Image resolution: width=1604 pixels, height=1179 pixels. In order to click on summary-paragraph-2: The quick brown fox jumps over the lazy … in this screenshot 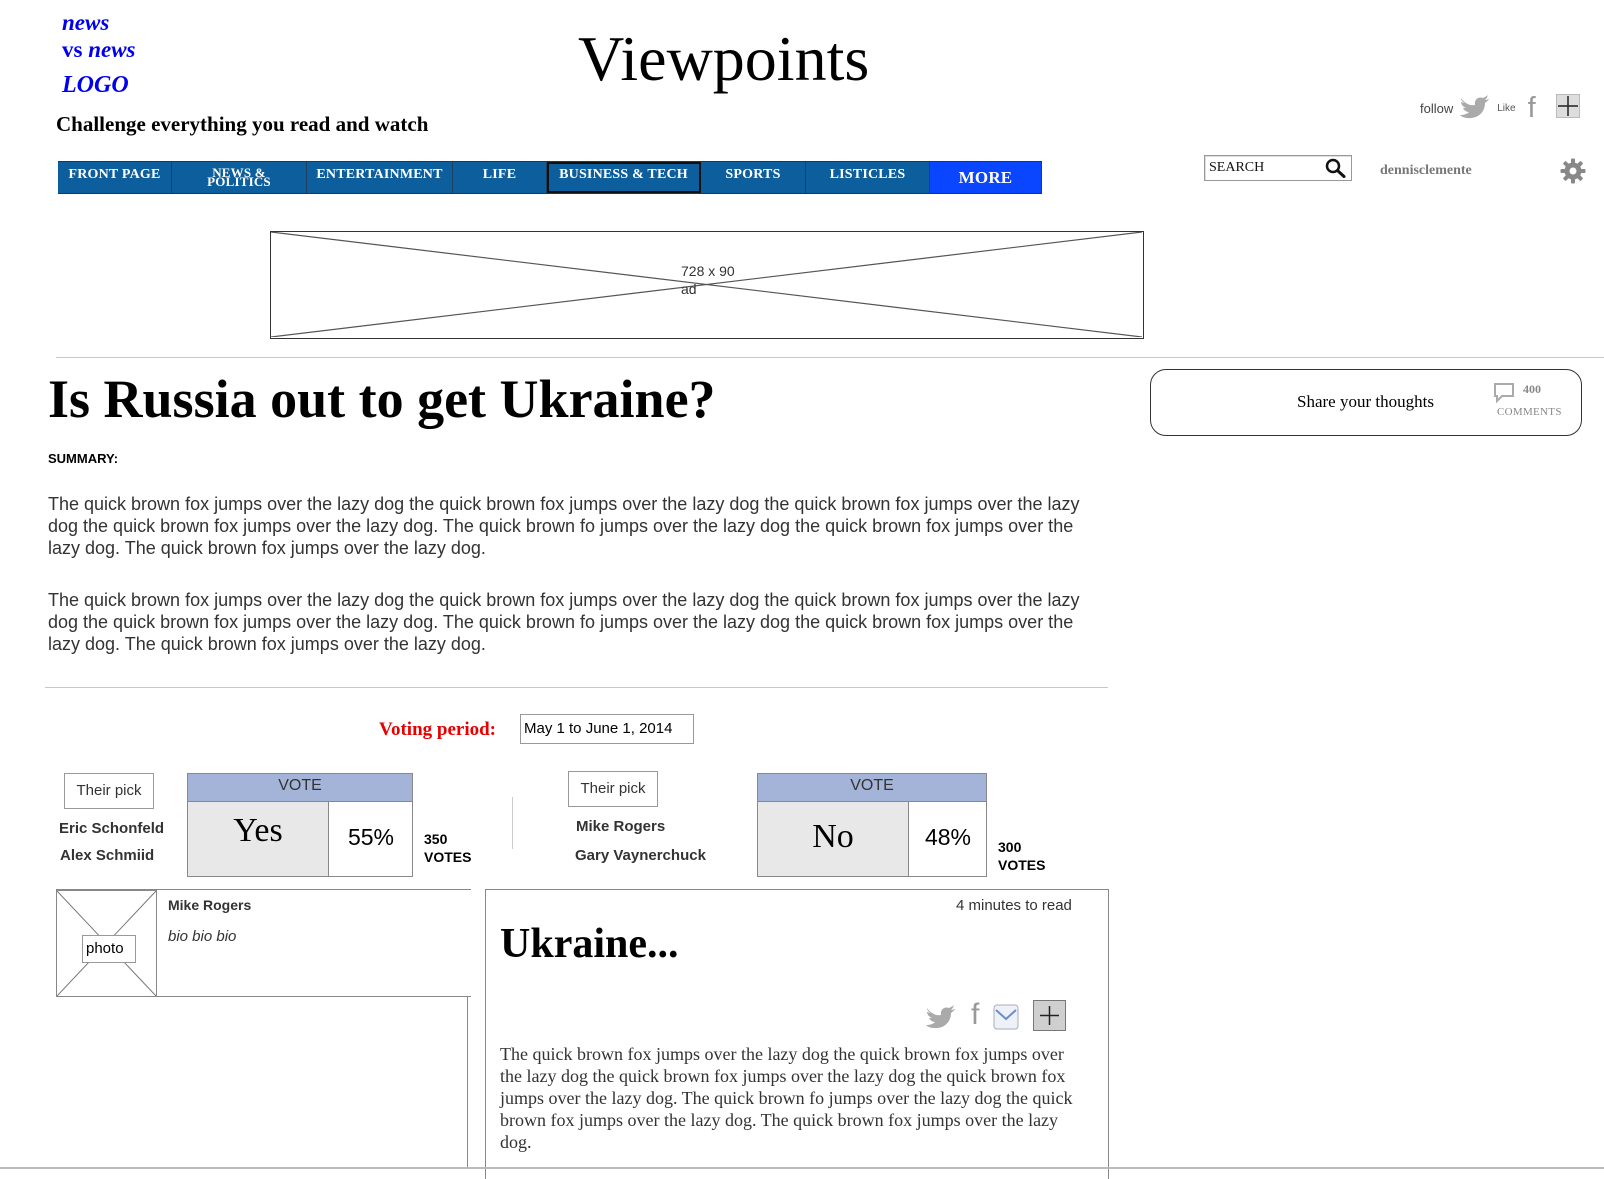, I will do `click(564, 622)`.